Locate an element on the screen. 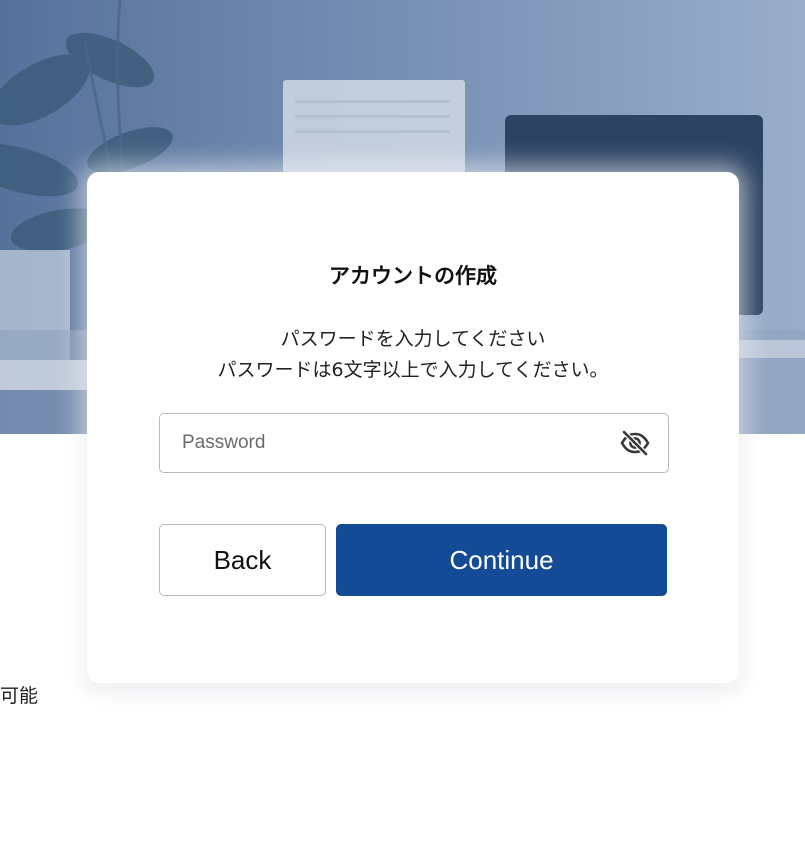 The height and width of the screenshot is (843, 805). password-field is located at coordinates (414, 443).